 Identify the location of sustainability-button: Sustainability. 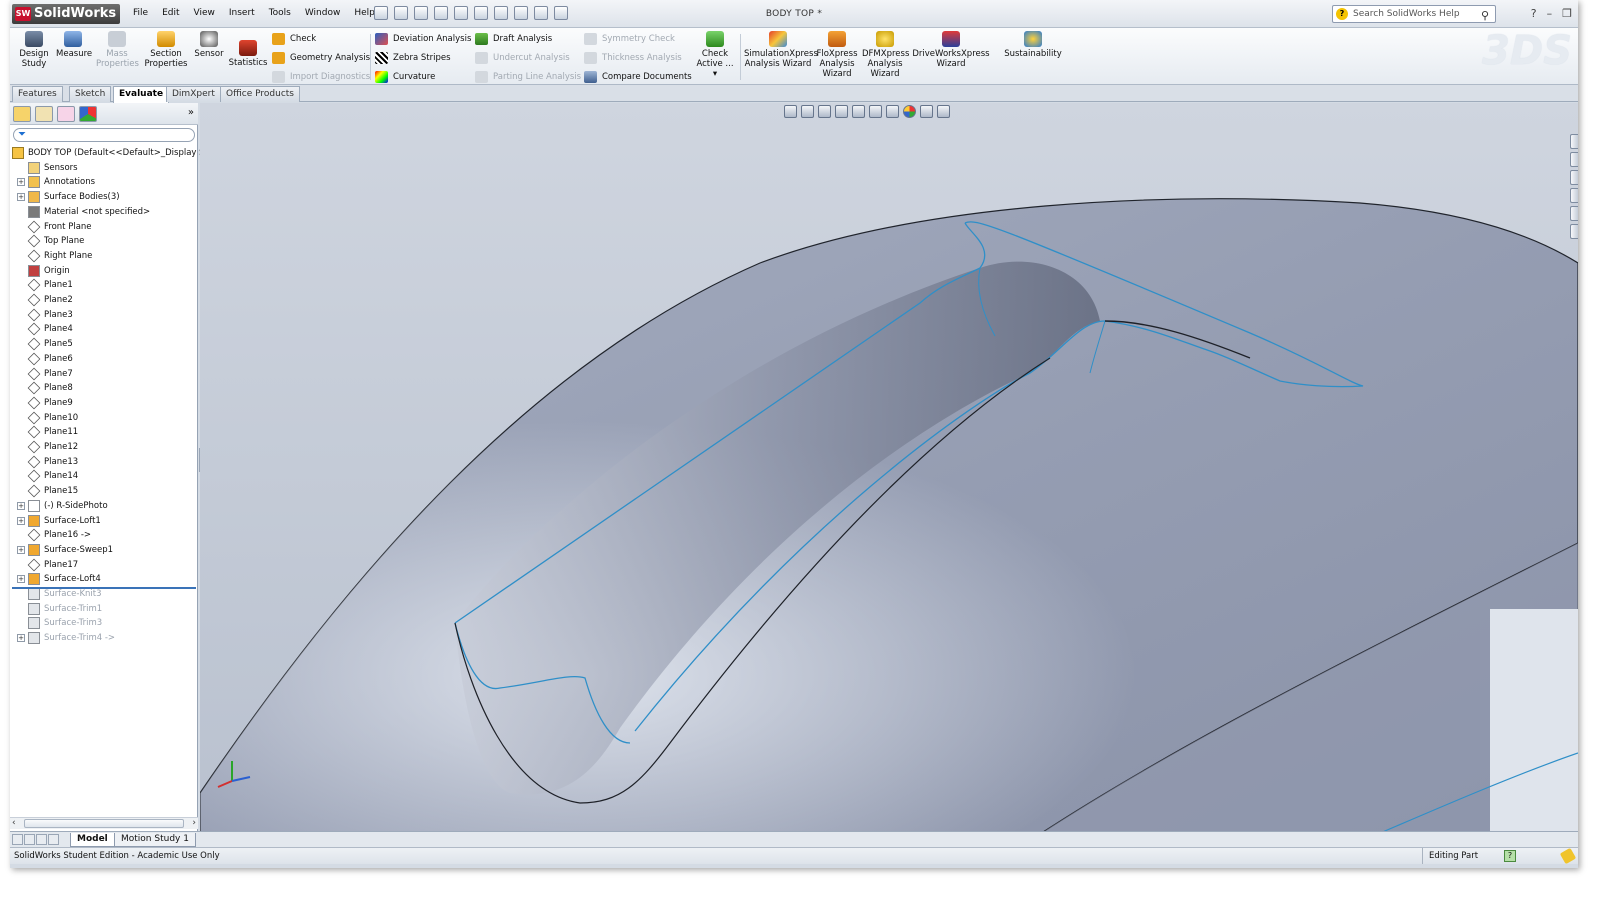
(1033, 45).